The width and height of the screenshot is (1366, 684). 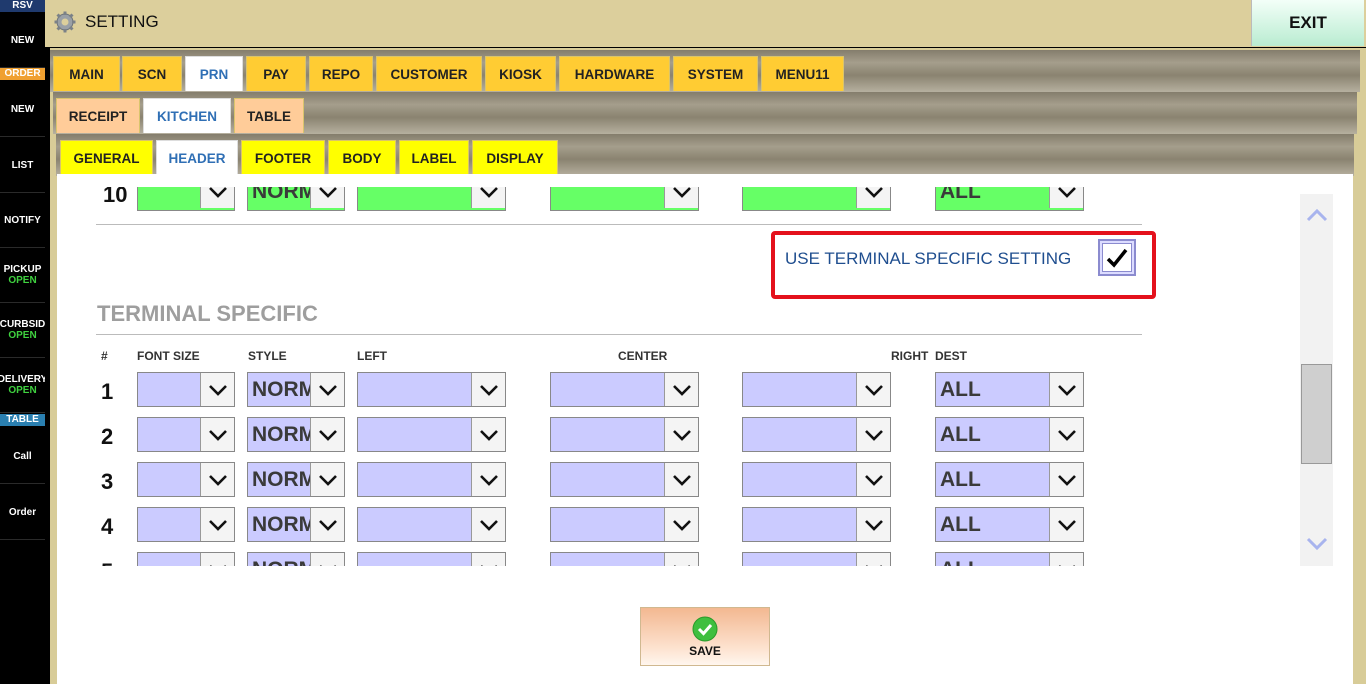 What do you see at coordinates (341, 73) in the screenshot?
I see `tab-repo: REPO` at bounding box center [341, 73].